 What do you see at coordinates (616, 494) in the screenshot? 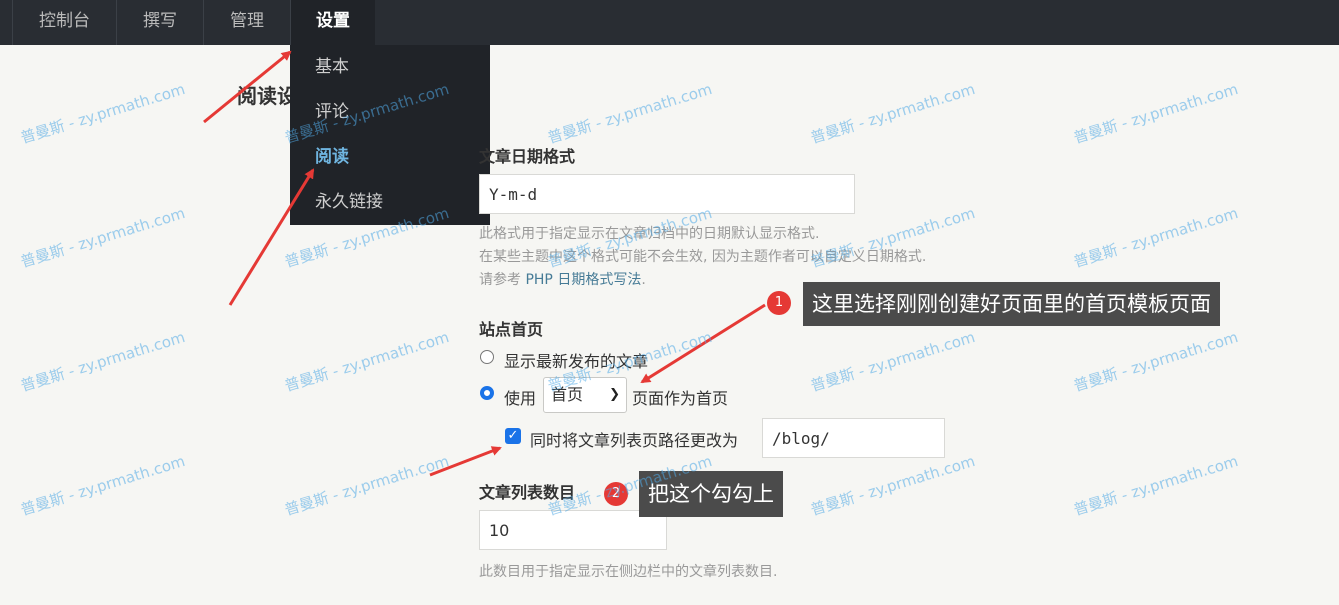
I see `annotation-number-2: 2` at bounding box center [616, 494].